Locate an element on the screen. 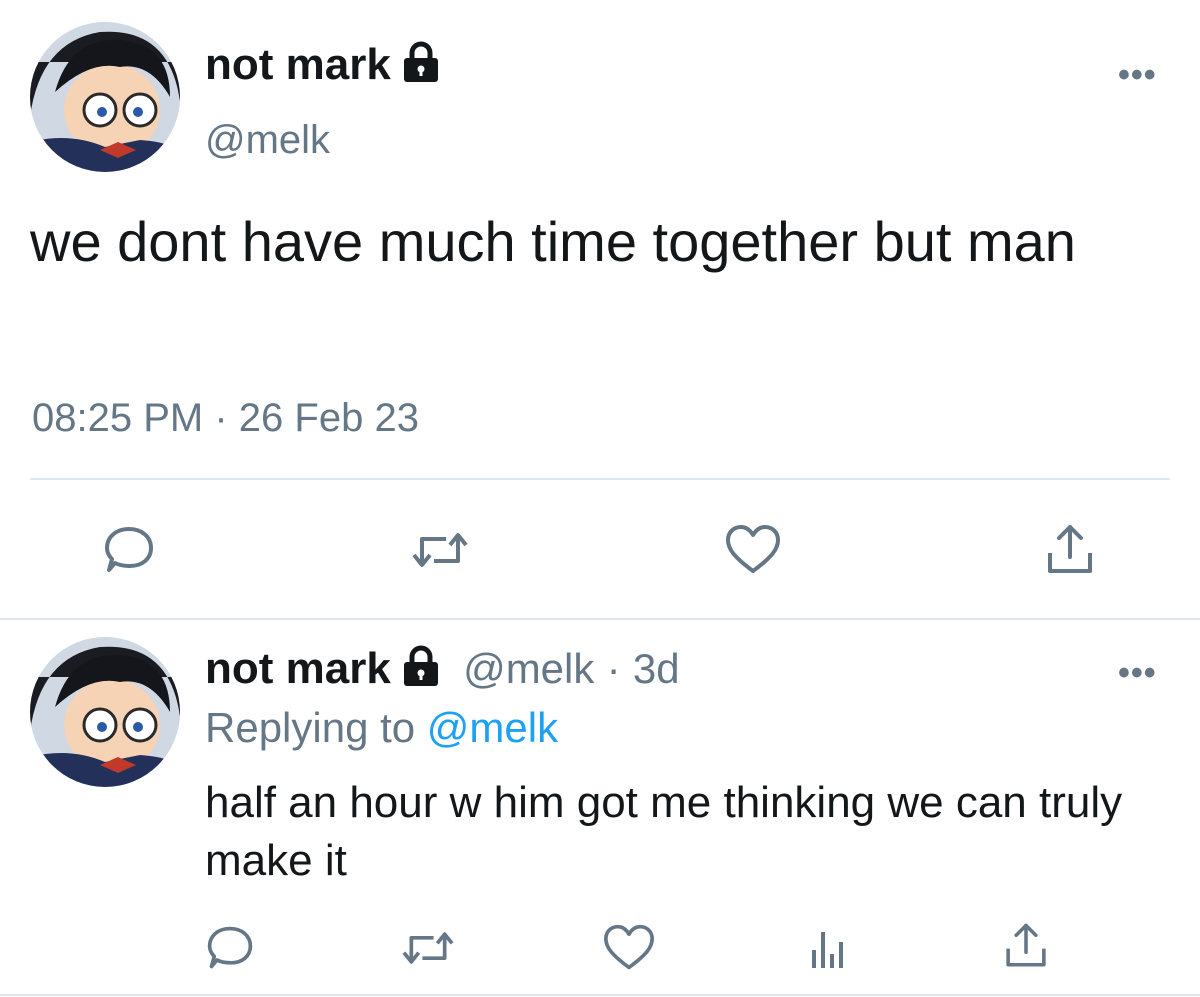 Image resolution: width=1200 pixels, height=997 pixels. reply-display-name: not mark is located at coordinates (298, 668).